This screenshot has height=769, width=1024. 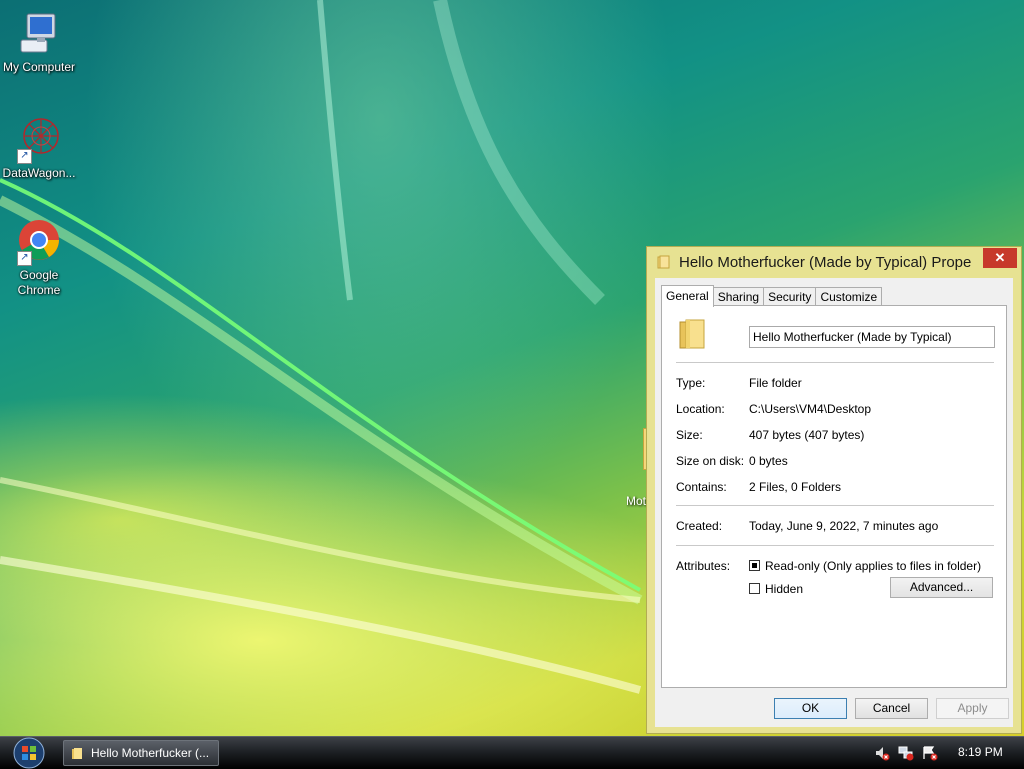 What do you see at coordinates (687, 296) in the screenshot?
I see `tab-general: General` at bounding box center [687, 296].